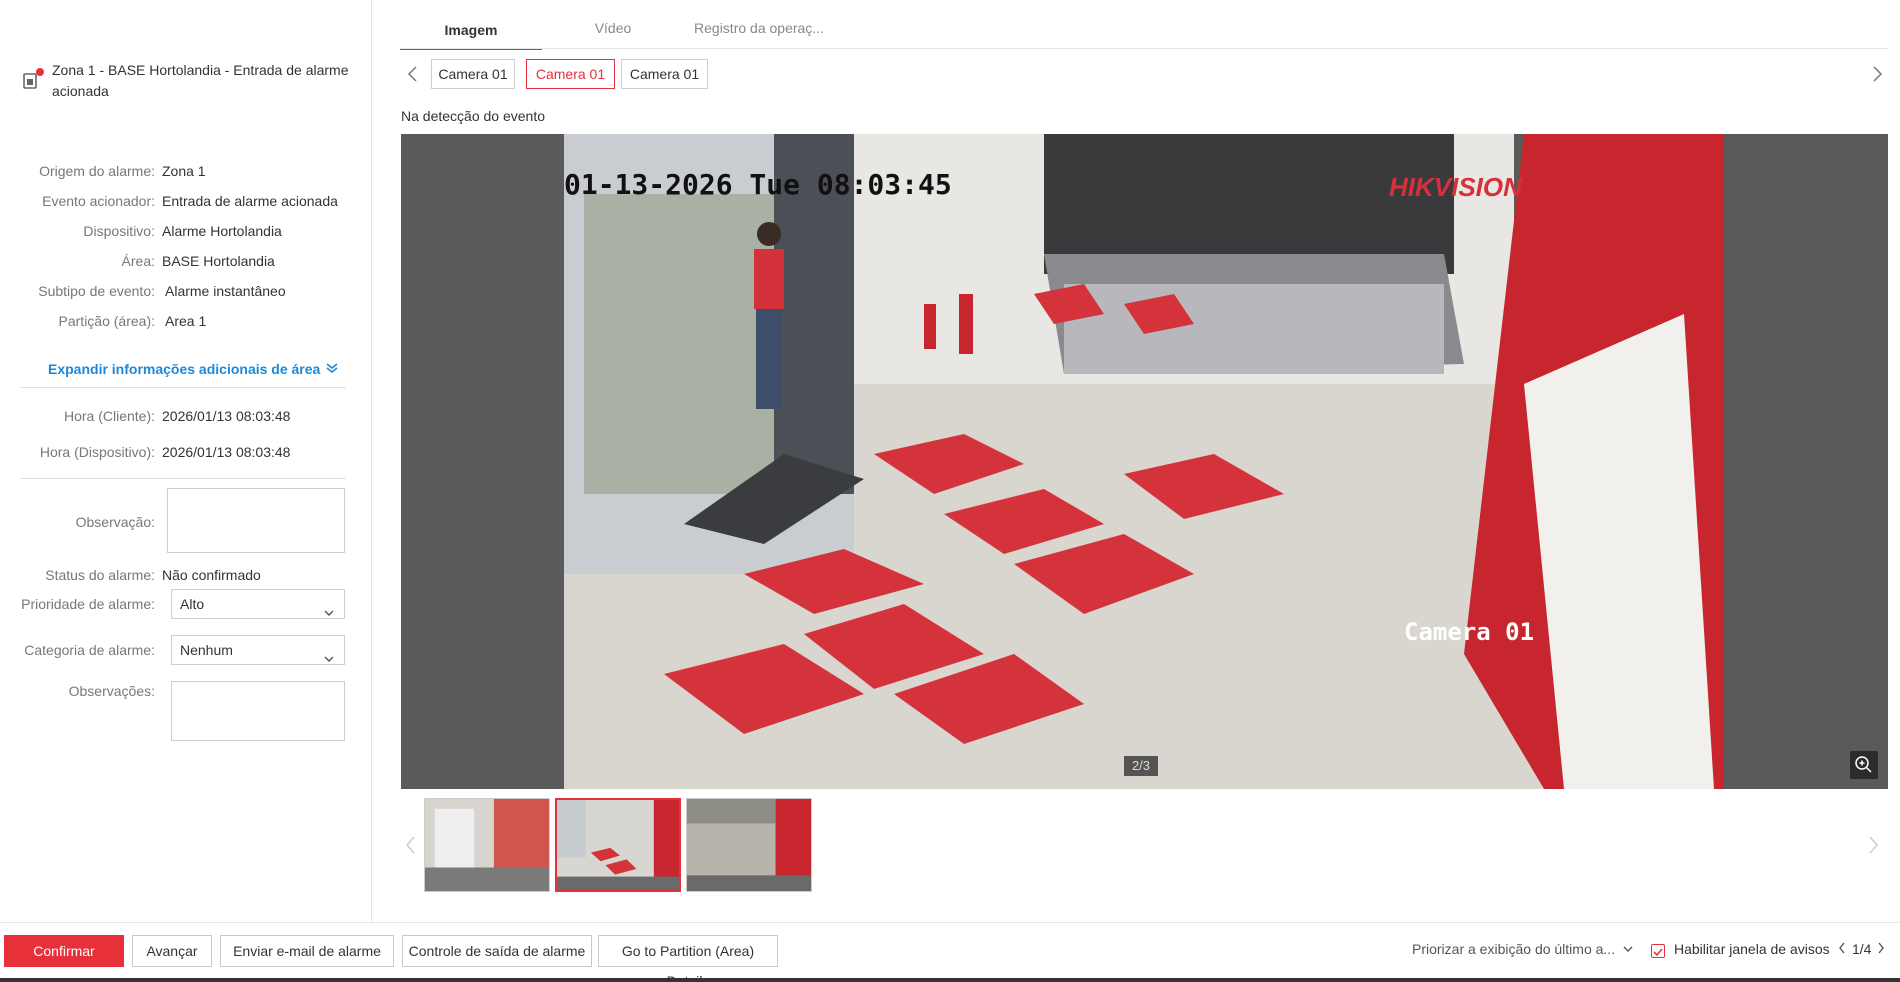 This screenshot has height=982, width=1900. Describe the element at coordinates (138, 261) in the screenshot. I see `detail-label: Área:` at that location.